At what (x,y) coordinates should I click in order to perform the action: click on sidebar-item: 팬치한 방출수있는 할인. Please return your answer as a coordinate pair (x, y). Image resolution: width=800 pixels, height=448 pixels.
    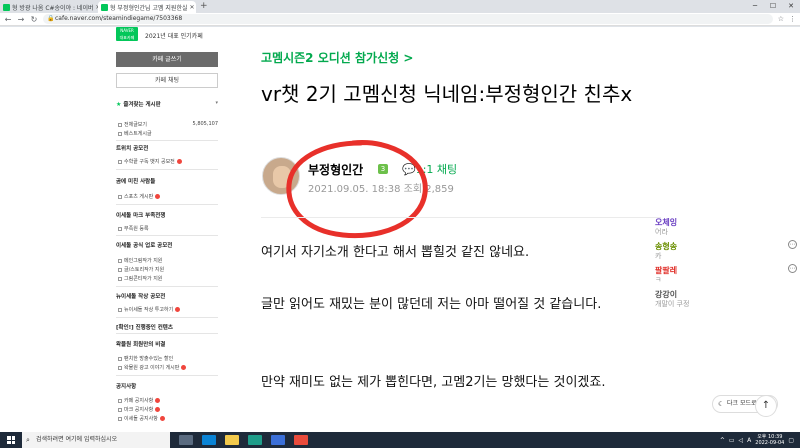
    Looking at the image, I should click on (168, 358).